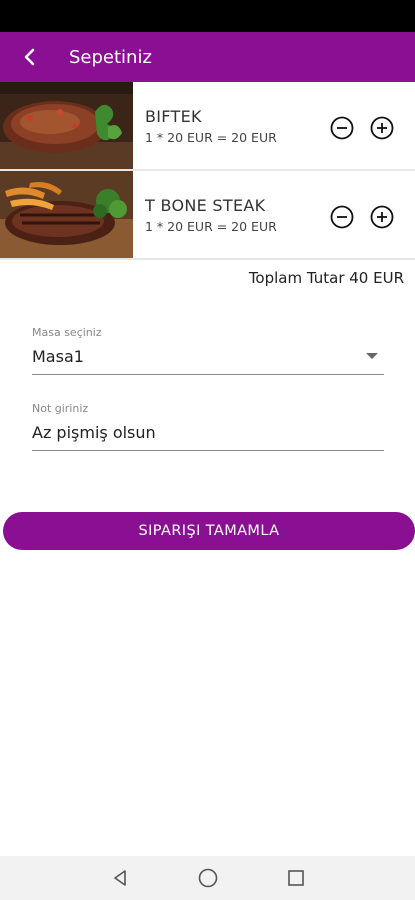  Describe the element at coordinates (110, 57) in the screenshot. I see `page-title: Sepetiniz` at that location.